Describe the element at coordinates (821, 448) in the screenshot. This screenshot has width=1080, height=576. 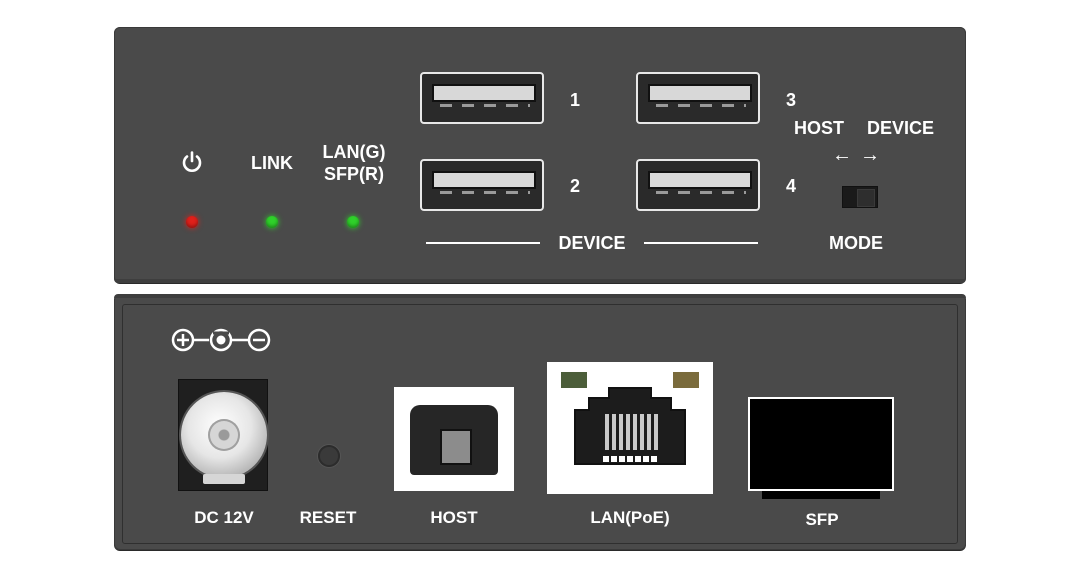
I see `sfp-cage` at that location.